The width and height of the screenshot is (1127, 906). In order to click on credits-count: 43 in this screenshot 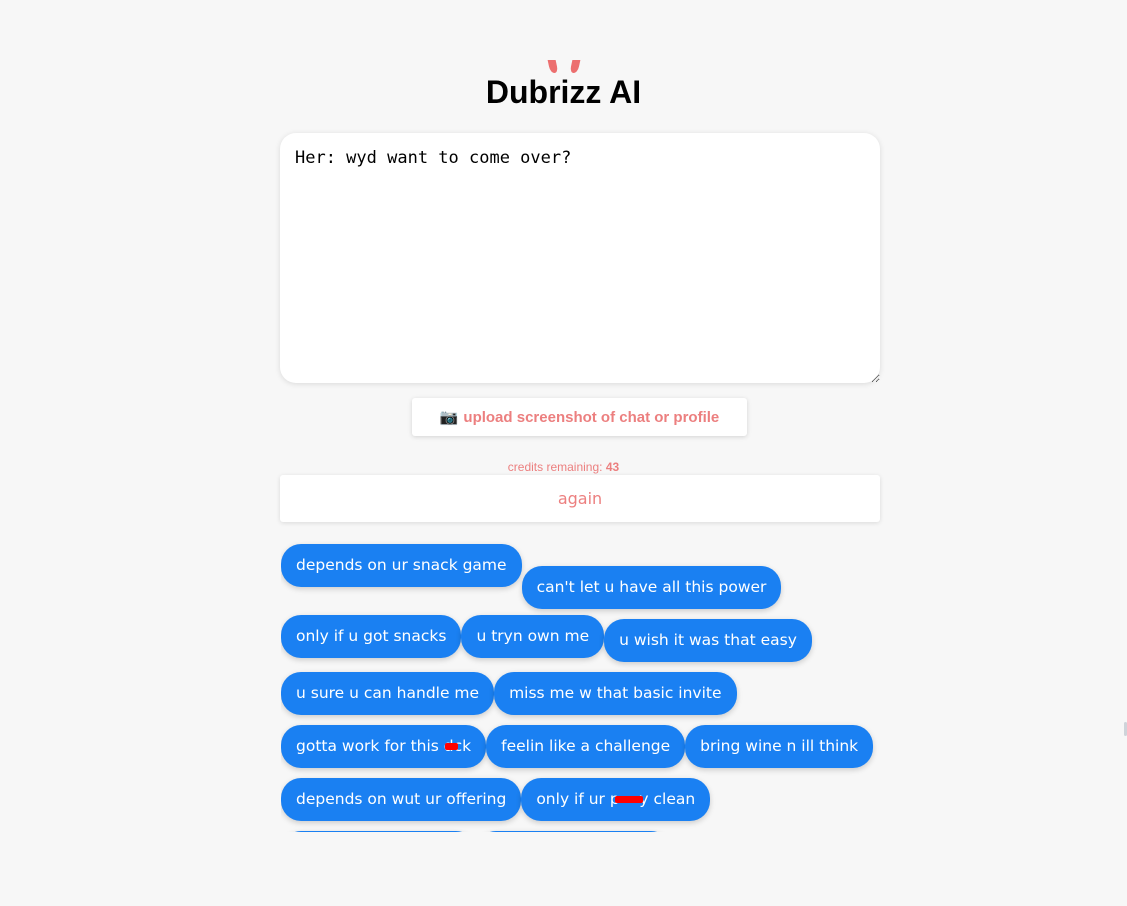, I will do `click(612, 467)`.